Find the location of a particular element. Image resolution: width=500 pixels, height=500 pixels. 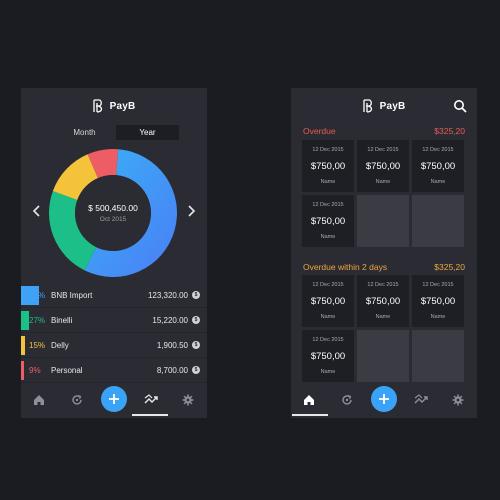

period-year-tab: Year is located at coordinates (147, 132).